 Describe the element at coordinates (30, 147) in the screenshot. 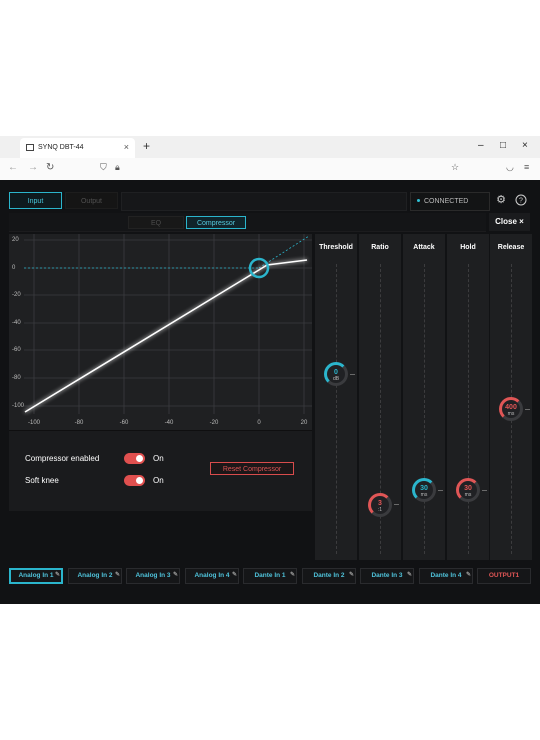

I see `page-icon` at that location.